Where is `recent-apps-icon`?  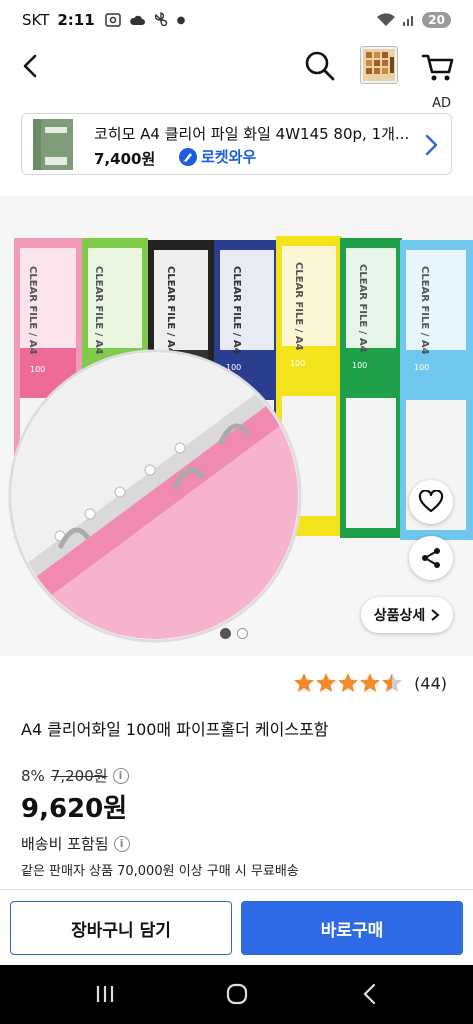
recent-apps-icon is located at coordinates (105, 994).